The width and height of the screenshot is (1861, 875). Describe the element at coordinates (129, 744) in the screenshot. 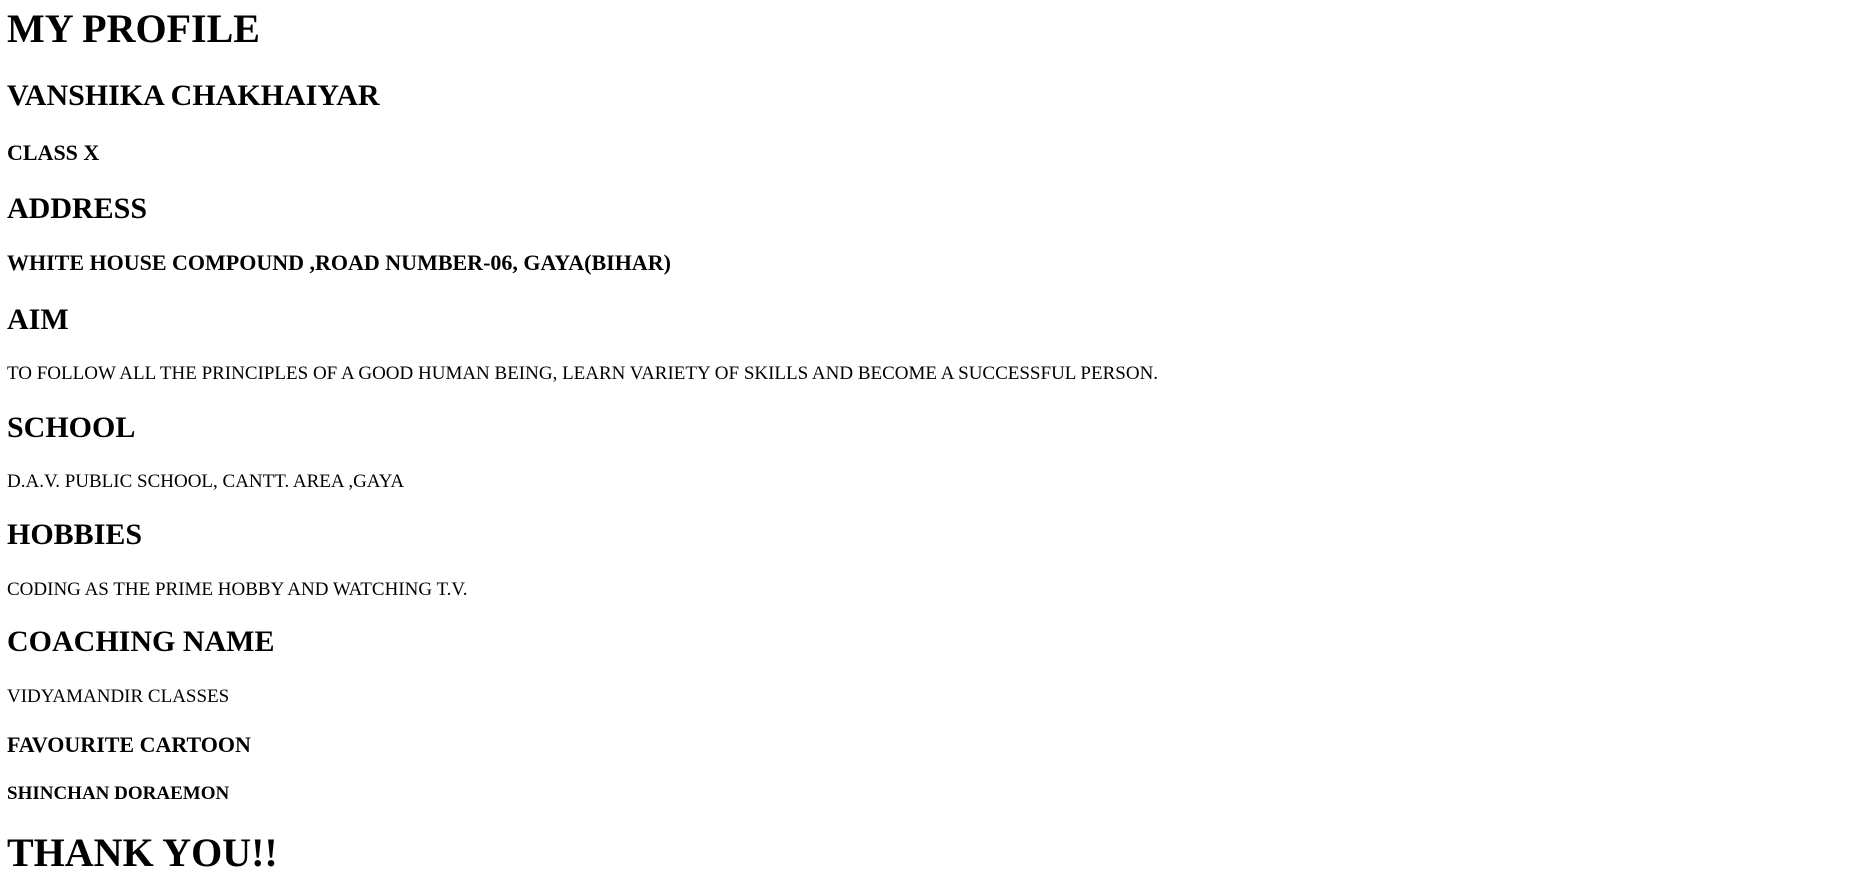

I see `cartoon-heading: FAVOURITE CARTOON` at that location.